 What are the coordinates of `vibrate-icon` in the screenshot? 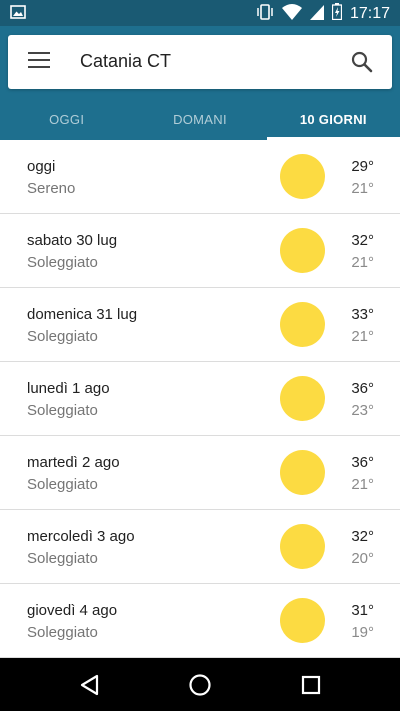 It's located at (265, 14).